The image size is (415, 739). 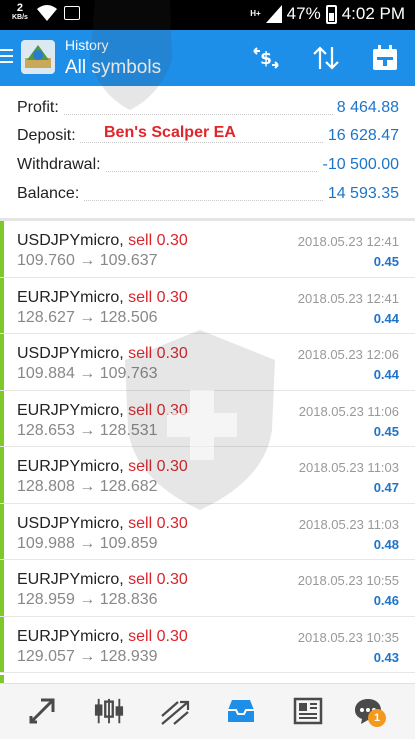 What do you see at coordinates (113, 68) in the screenshot?
I see `header-title: All symbols` at bounding box center [113, 68].